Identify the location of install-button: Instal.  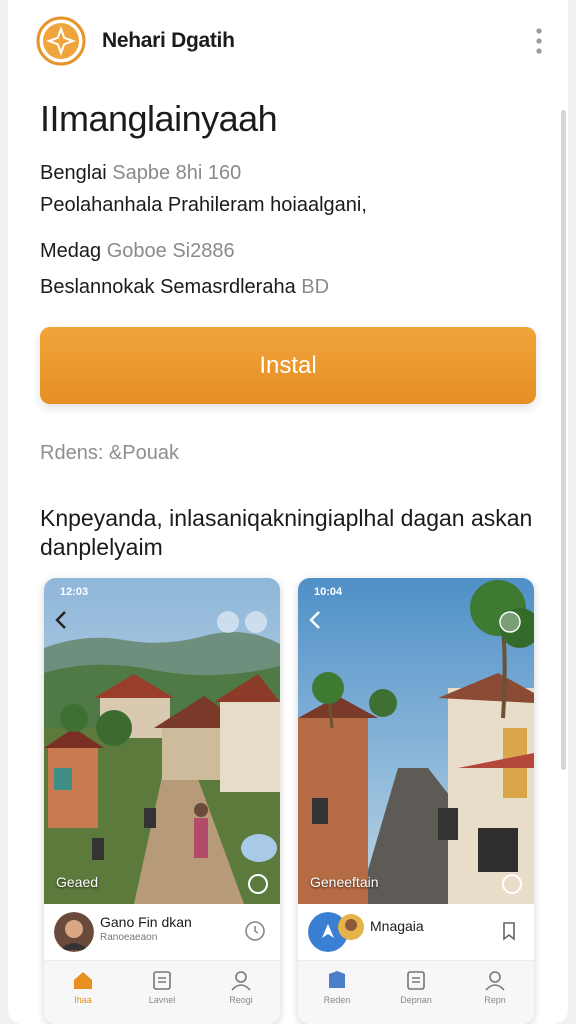
(288, 365).